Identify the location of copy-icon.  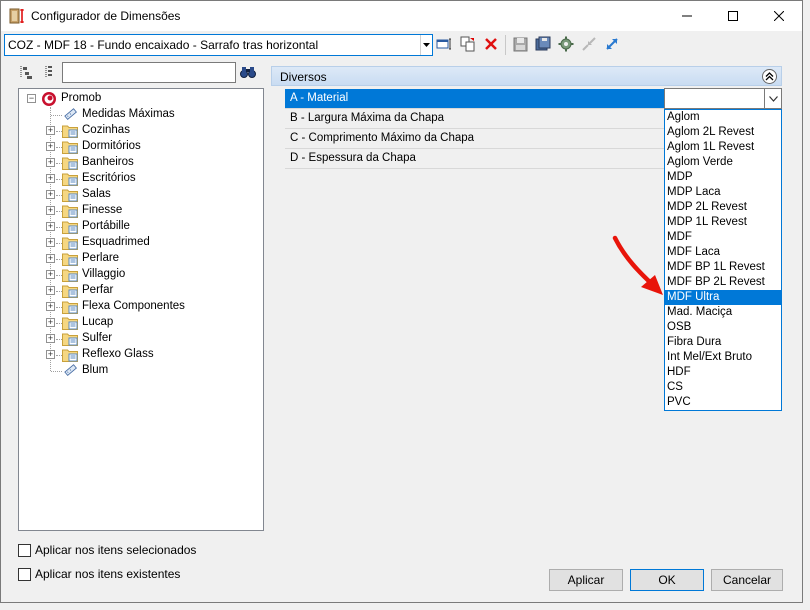
(467, 44).